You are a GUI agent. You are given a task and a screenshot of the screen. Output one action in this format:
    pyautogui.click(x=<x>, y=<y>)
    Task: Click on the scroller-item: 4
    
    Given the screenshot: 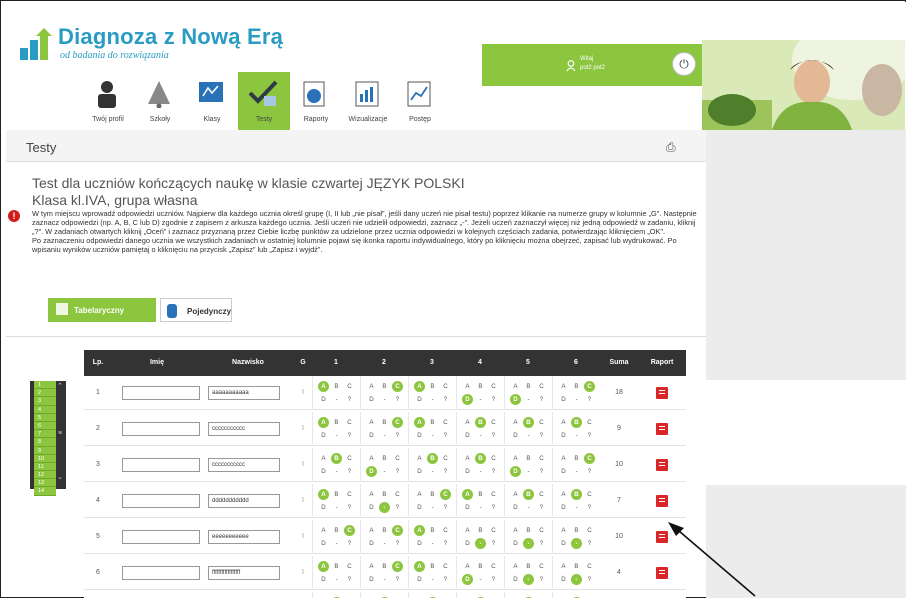 What is the action you would take?
    pyautogui.click(x=45, y=409)
    